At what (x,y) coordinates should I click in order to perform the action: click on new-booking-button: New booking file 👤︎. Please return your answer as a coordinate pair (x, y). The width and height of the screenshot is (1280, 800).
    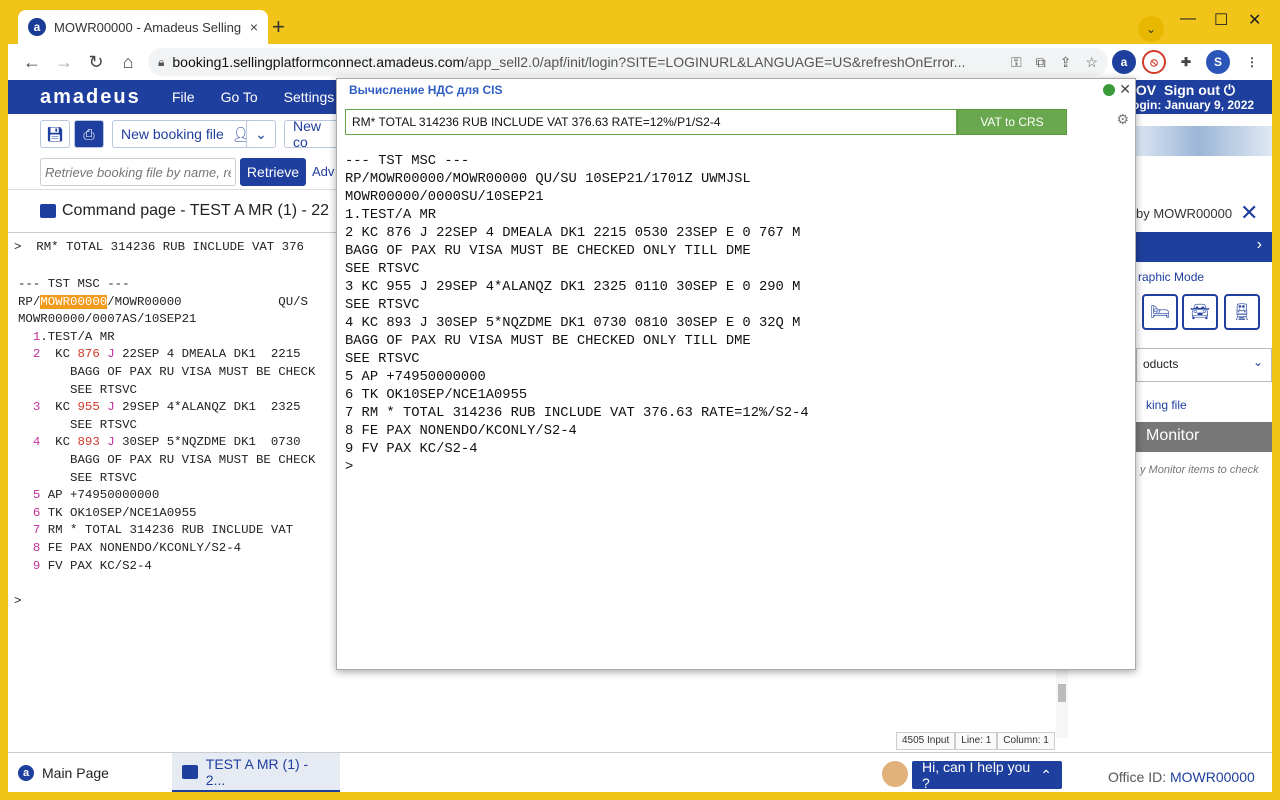
    Looking at the image, I should click on (185, 134).